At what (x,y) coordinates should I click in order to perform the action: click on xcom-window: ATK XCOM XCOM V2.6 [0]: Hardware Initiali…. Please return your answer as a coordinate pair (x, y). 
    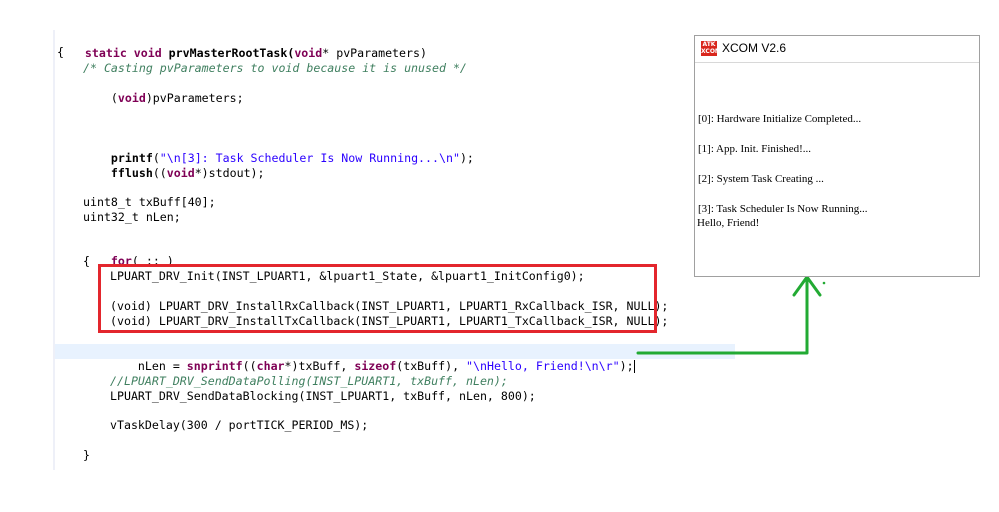
    Looking at the image, I should click on (837, 156).